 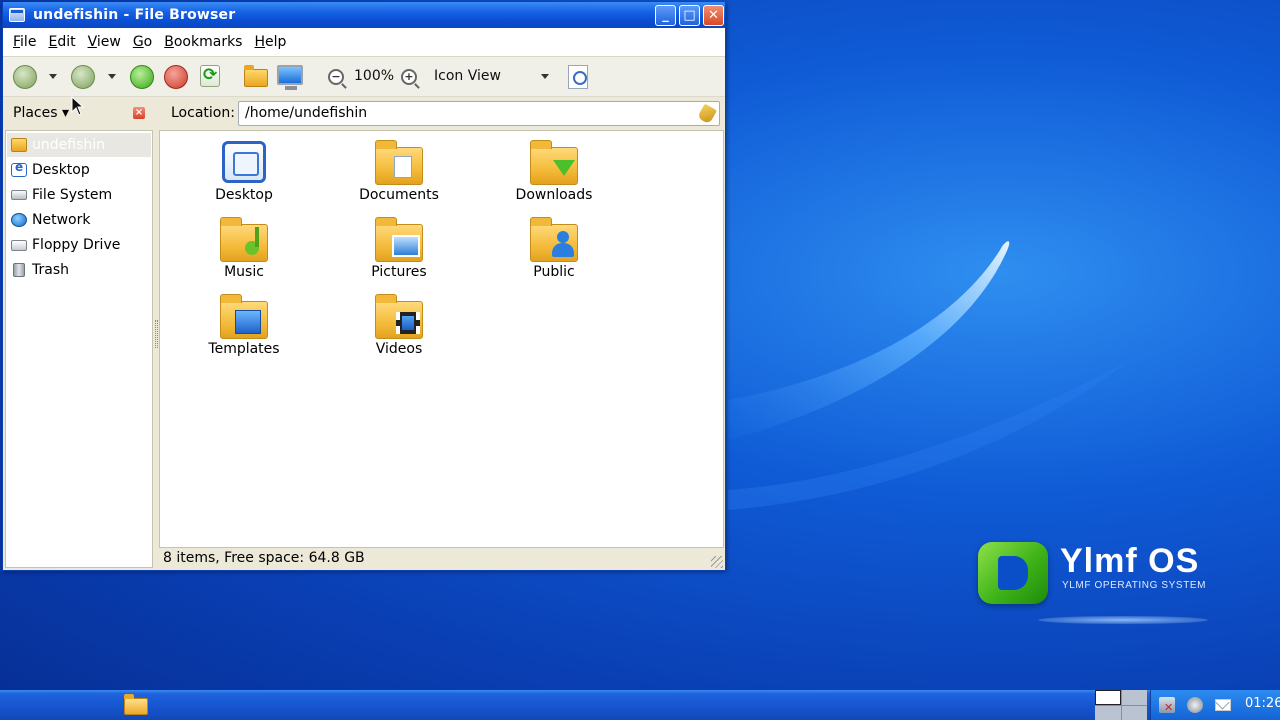 I want to click on sidebar-item-network: Network, so click(x=79, y=220).